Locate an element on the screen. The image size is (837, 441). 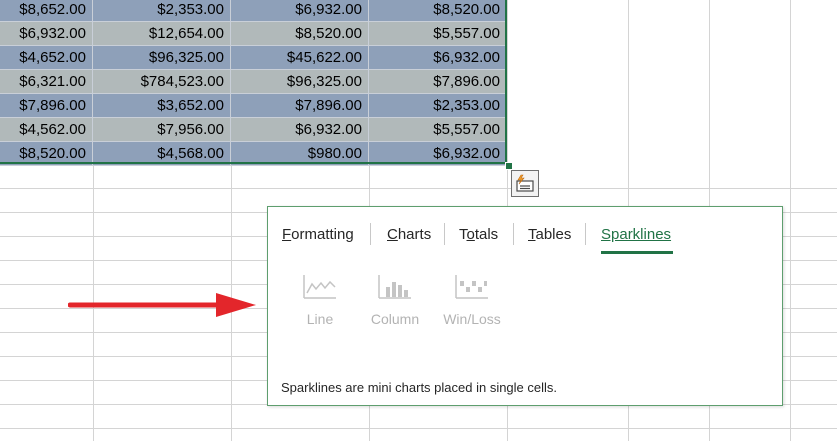
option-label: Win/Loss is located at coordinates (472, 319).